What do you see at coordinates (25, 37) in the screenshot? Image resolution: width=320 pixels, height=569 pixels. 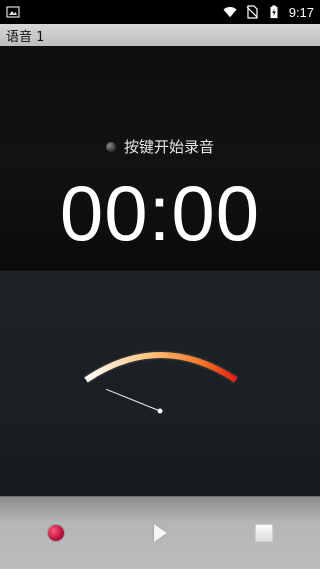 I see `recording-title: 语音 1` at bounding box center [25, 37].